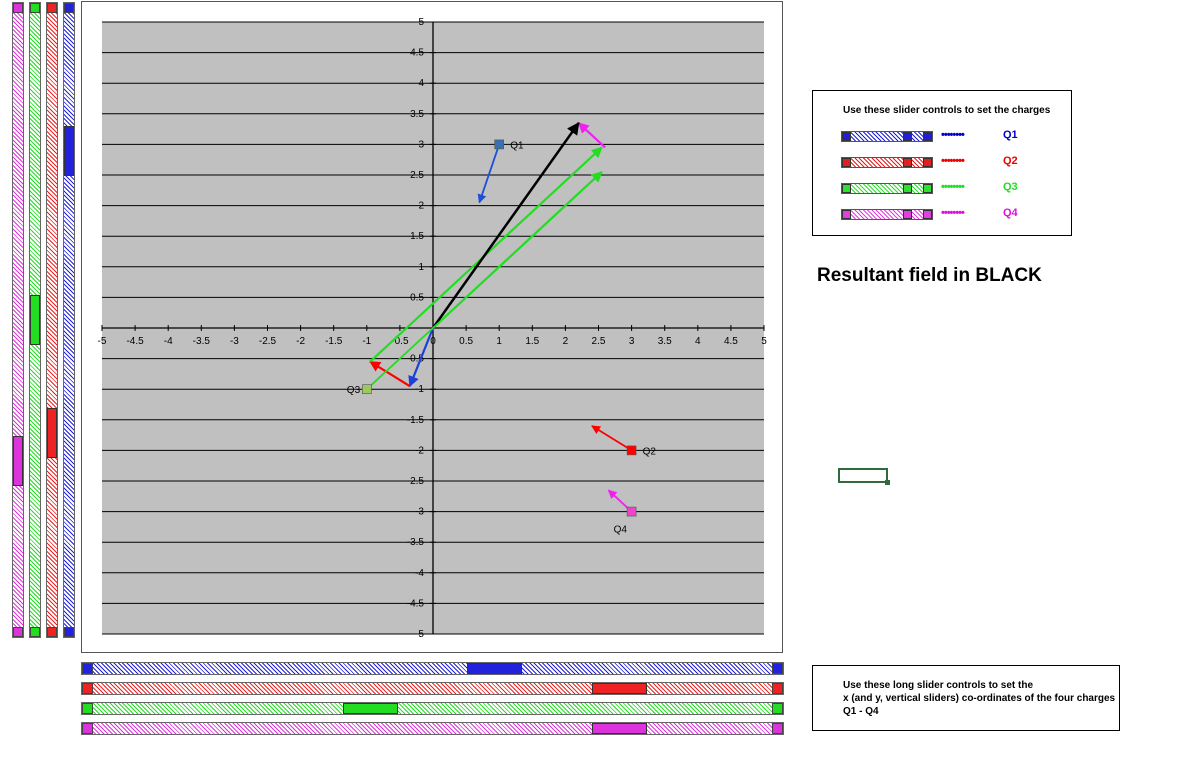 Image resolution: width=1179 pixels, height=764 pixels. Describe the element at coordinates (433, 341) in the screenshot. I see `x-tick-label: 0` at that location.